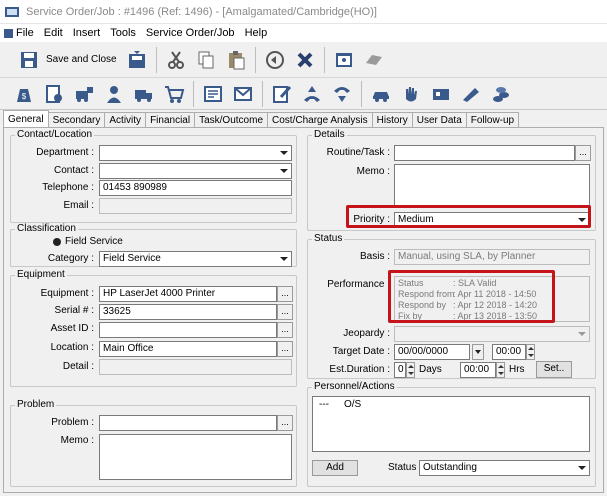  What do you see at coordinates (320, 120) in the screenshot?
I see `tab-cost-charge-analysis: Cost/Charge Analysis` at bounding box center [320, 120].